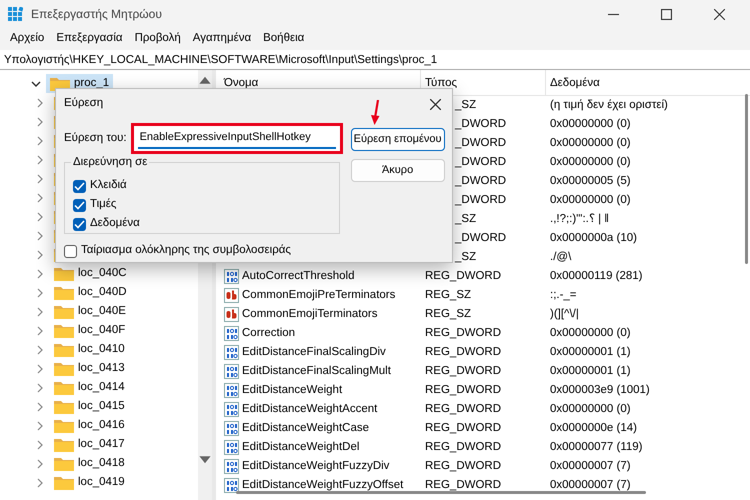 This screenshot has height=500, width=750. What do you see at coordinates (157, 39) in the screenshot?
I see `menu-item: Προβολή` at bounding box center [157, 39].